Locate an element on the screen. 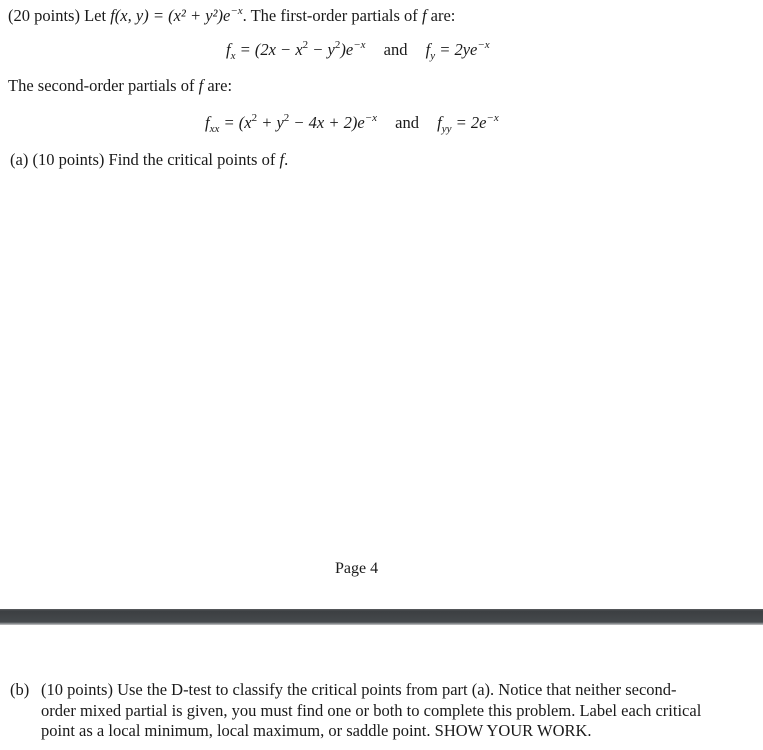 The height and width of the screenshot is (750, 763). fyy-sub: yy is located at coordinates (446, 129).